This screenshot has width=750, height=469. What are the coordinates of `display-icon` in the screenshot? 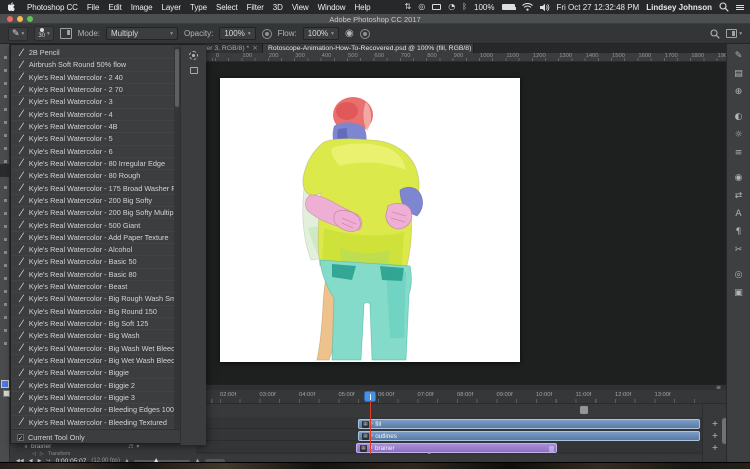 It's located at (437, 7).